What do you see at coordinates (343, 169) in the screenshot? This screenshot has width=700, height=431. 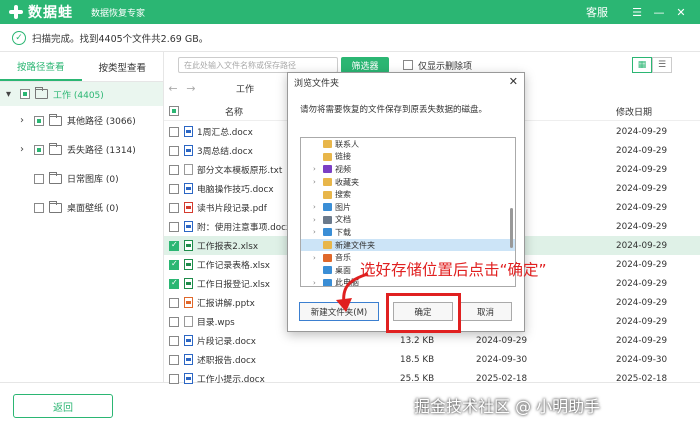 I see `folder-tree-label: 视频` at bounding box center [343, 169].